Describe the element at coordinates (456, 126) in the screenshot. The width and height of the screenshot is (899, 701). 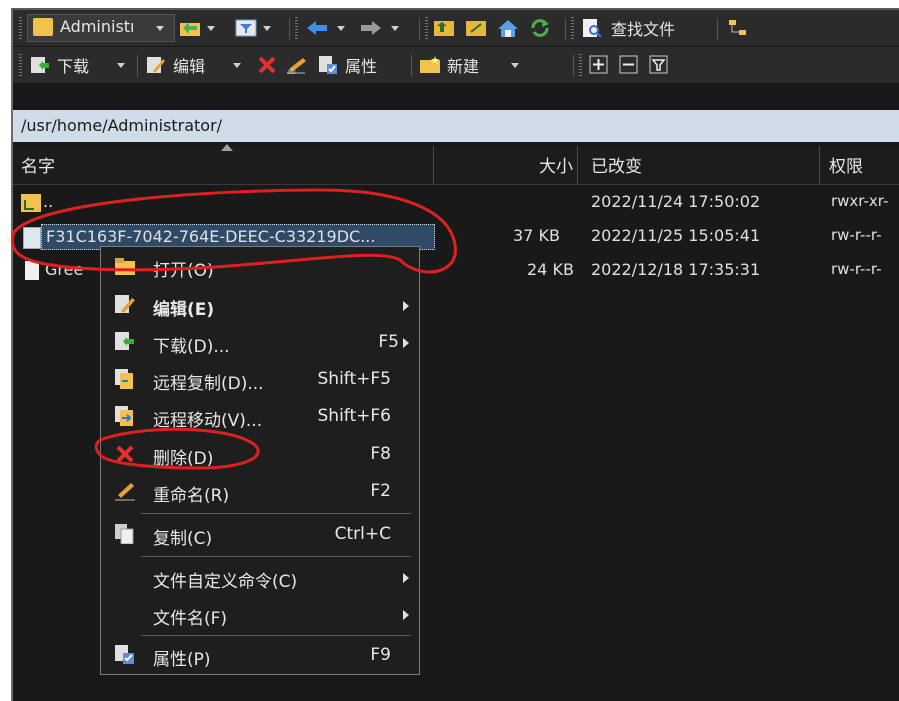
I see `address-bar: /usr/home/Administrator/` at that location.